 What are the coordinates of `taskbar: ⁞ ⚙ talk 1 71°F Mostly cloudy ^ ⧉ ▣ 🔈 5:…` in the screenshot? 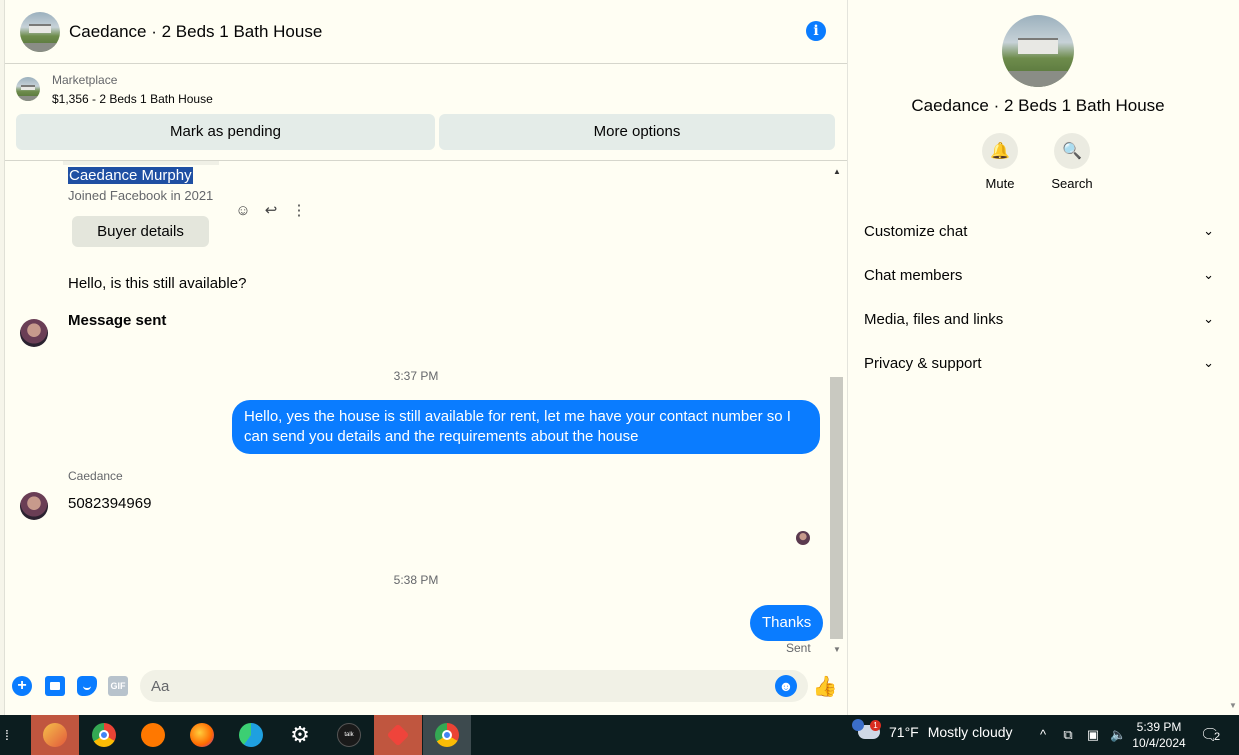 It's located at (619, 735).